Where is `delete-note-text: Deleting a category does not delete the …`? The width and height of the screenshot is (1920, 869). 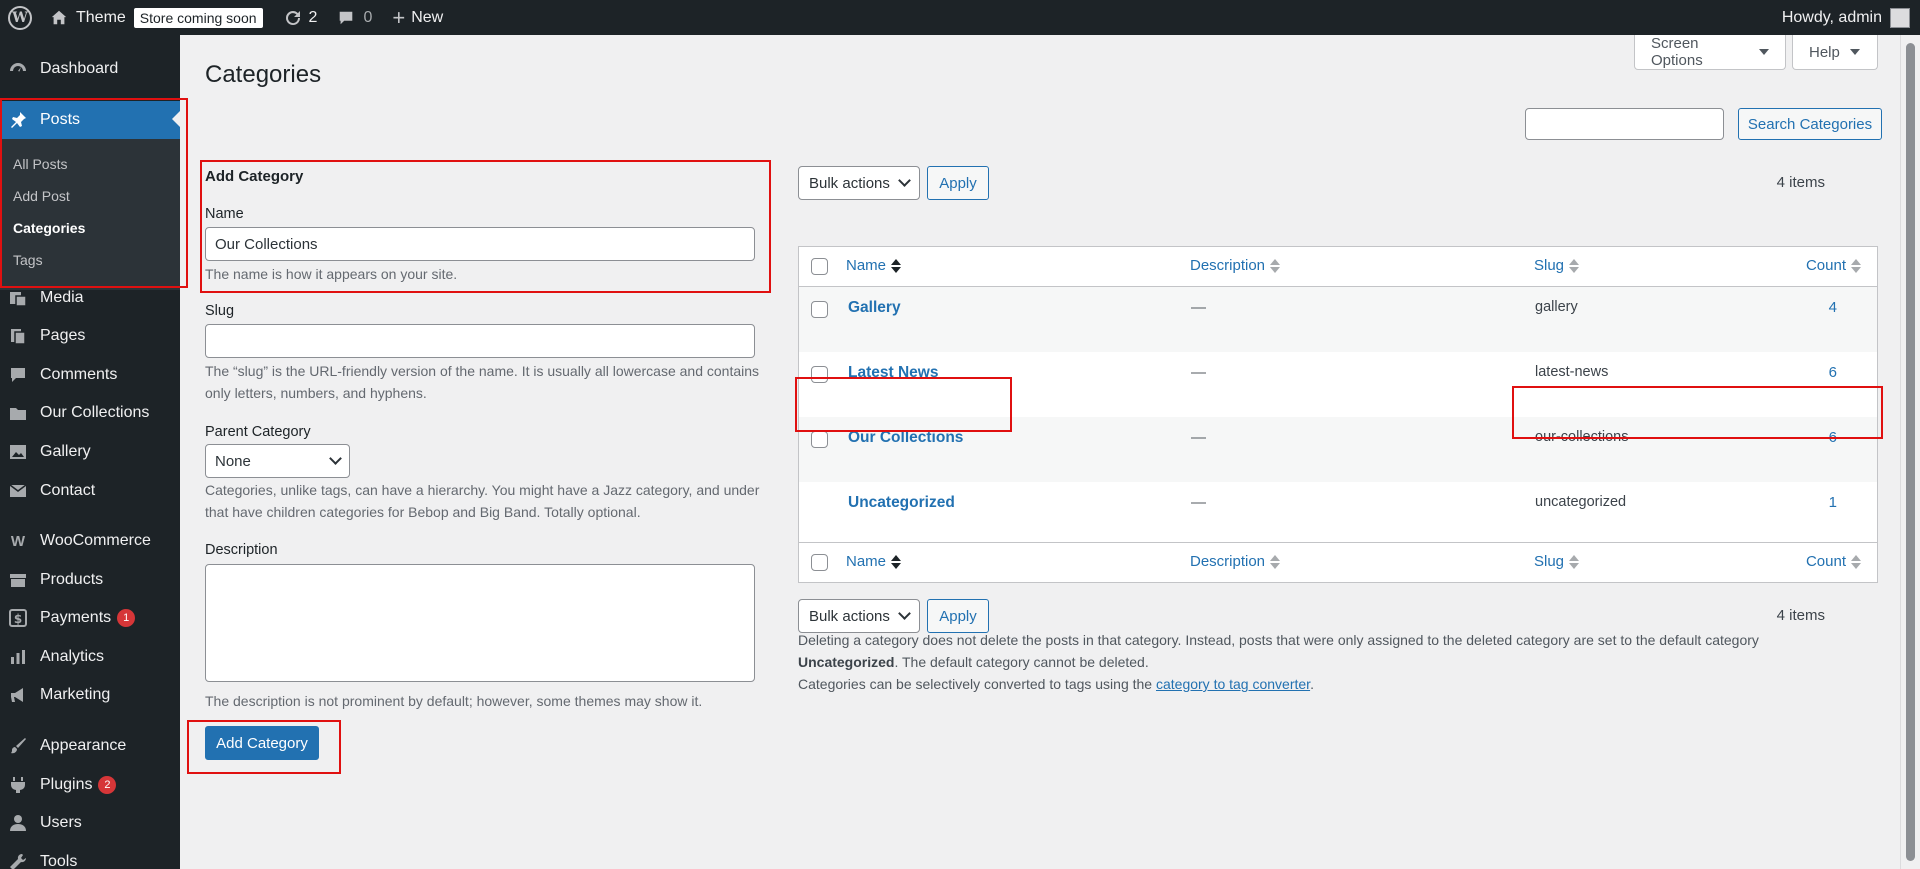 delete-note-text: Deleting a category does not delete the … is located at coordinates (1278, 640).